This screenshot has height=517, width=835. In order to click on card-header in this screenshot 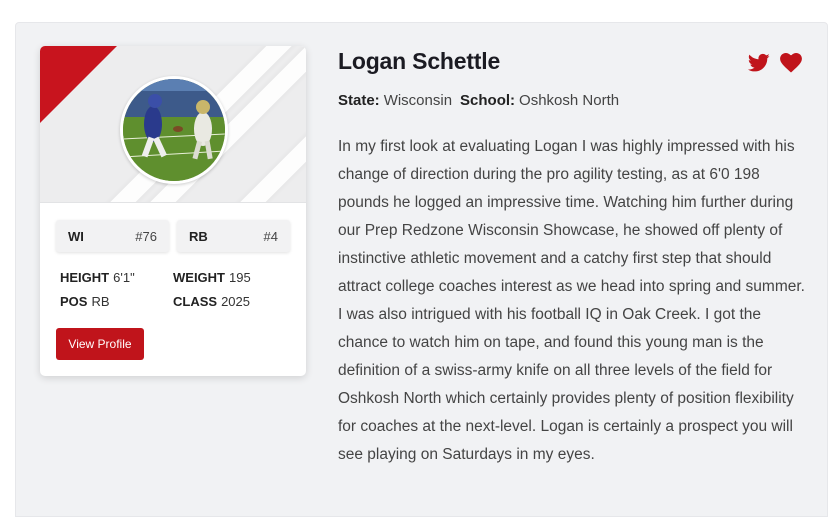, I will do `click(173, 124)`.